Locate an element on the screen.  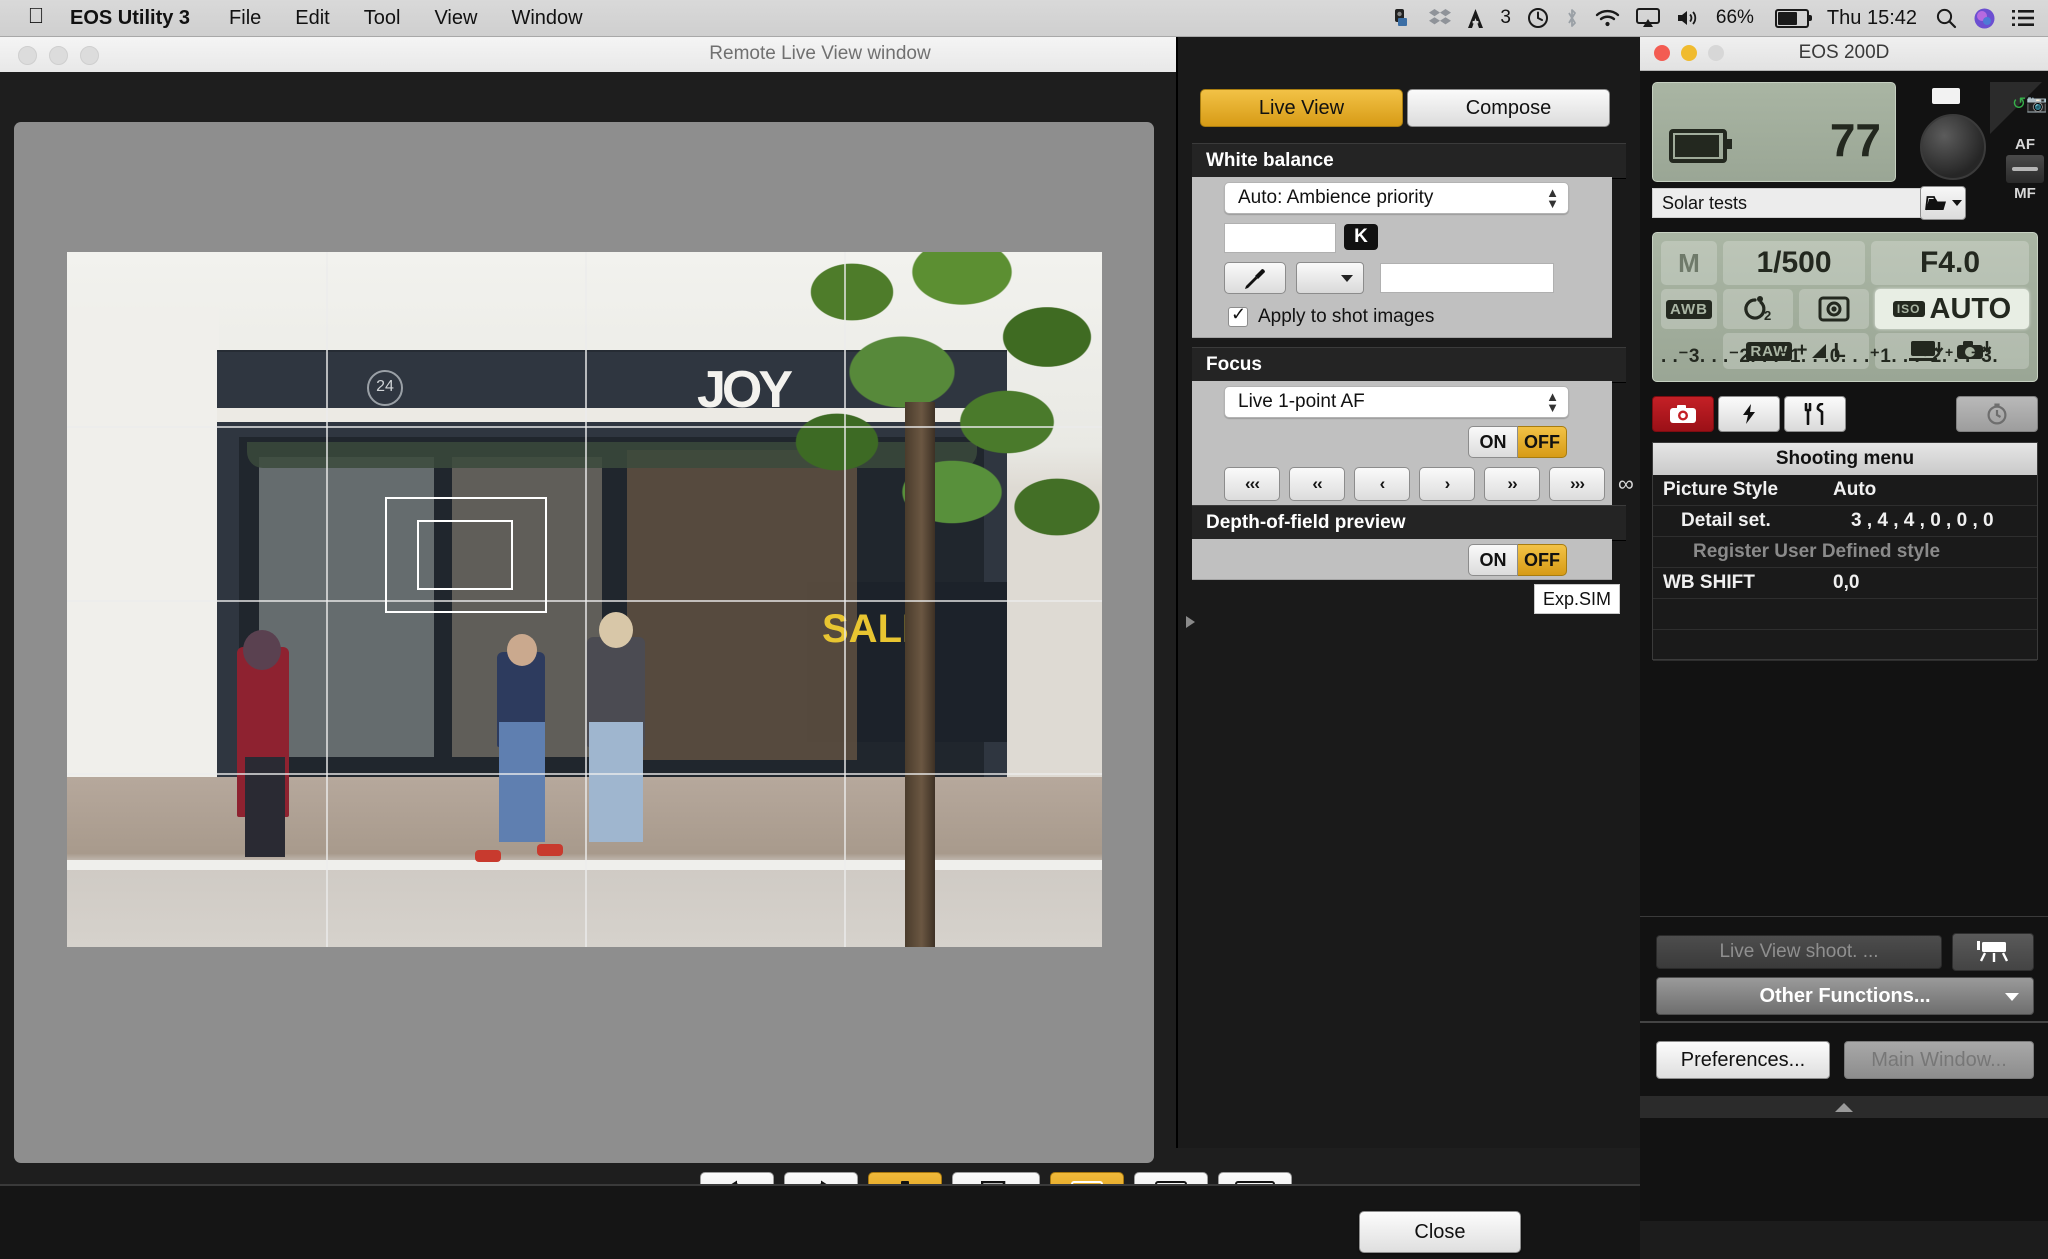
airplay-icon is located at coordinates (1647, 18).